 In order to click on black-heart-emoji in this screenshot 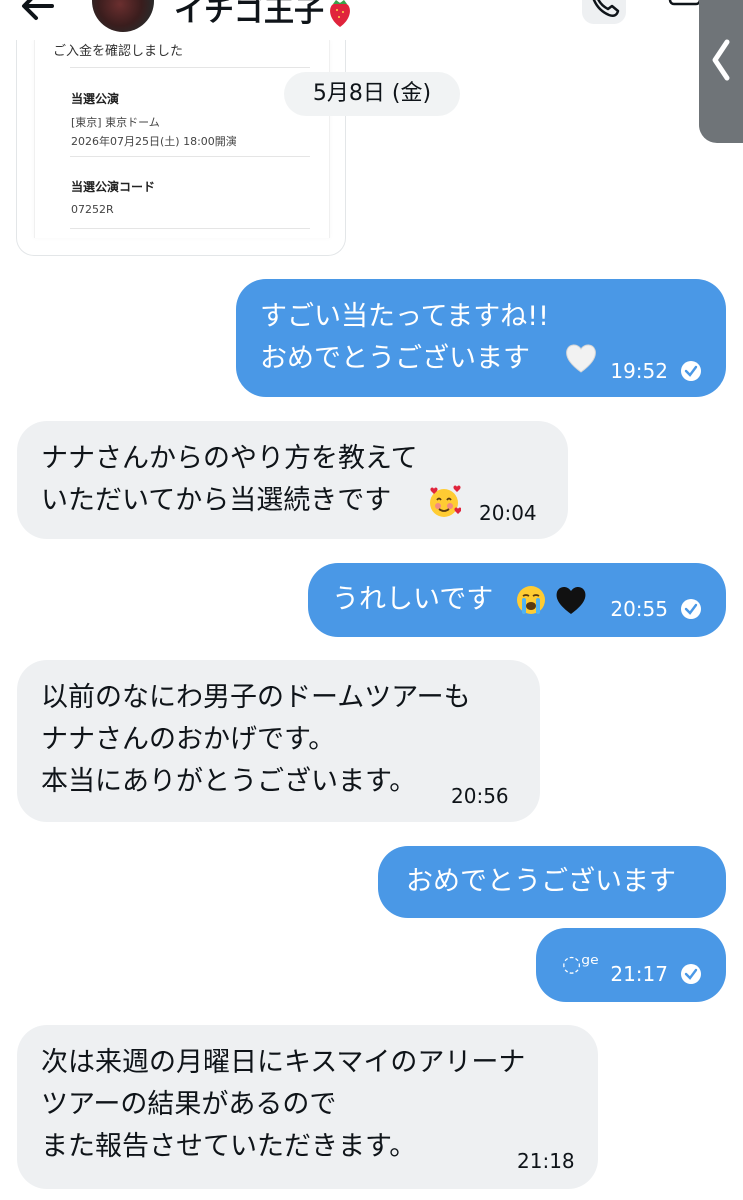, I will do `click(571, 600)`.